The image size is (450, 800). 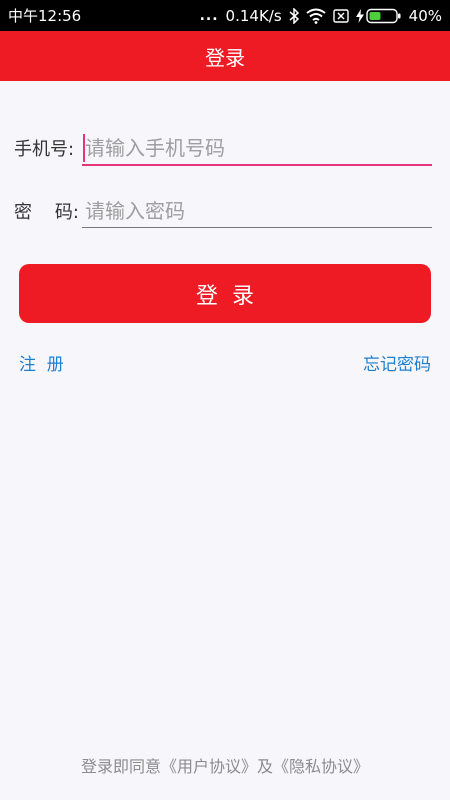 What do you see at coordinates (84, 148) in the screenshot?
I see `text-cursor` at bounding box center [84, 148].